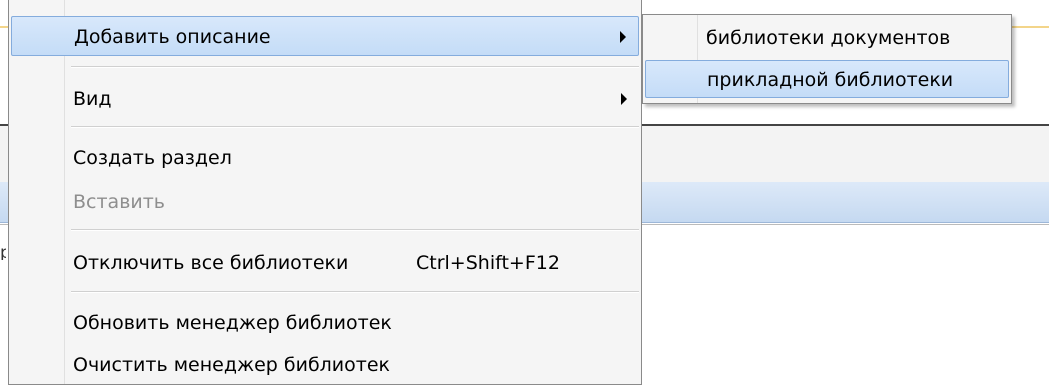 This screenshot has height=385, width=1049. I want to click on menu-item-label: Отключить все библиотеки, so click(211, 263).